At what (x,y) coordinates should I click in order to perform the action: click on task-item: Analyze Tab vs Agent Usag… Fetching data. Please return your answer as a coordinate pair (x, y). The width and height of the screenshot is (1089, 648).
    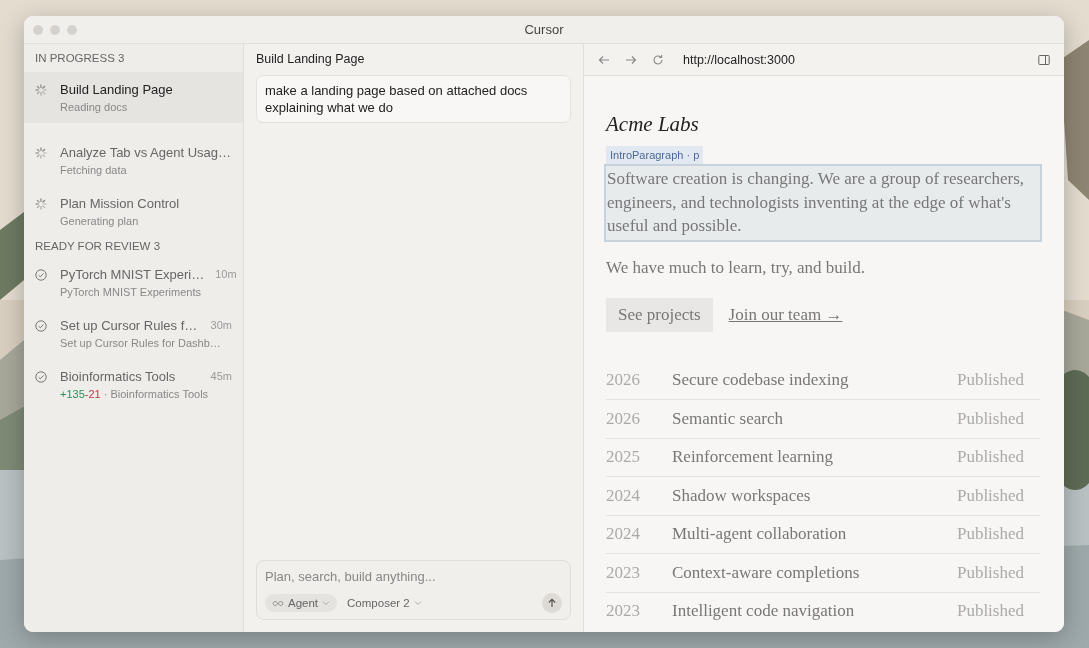
    Looking at the image, I should click on (133, 156).